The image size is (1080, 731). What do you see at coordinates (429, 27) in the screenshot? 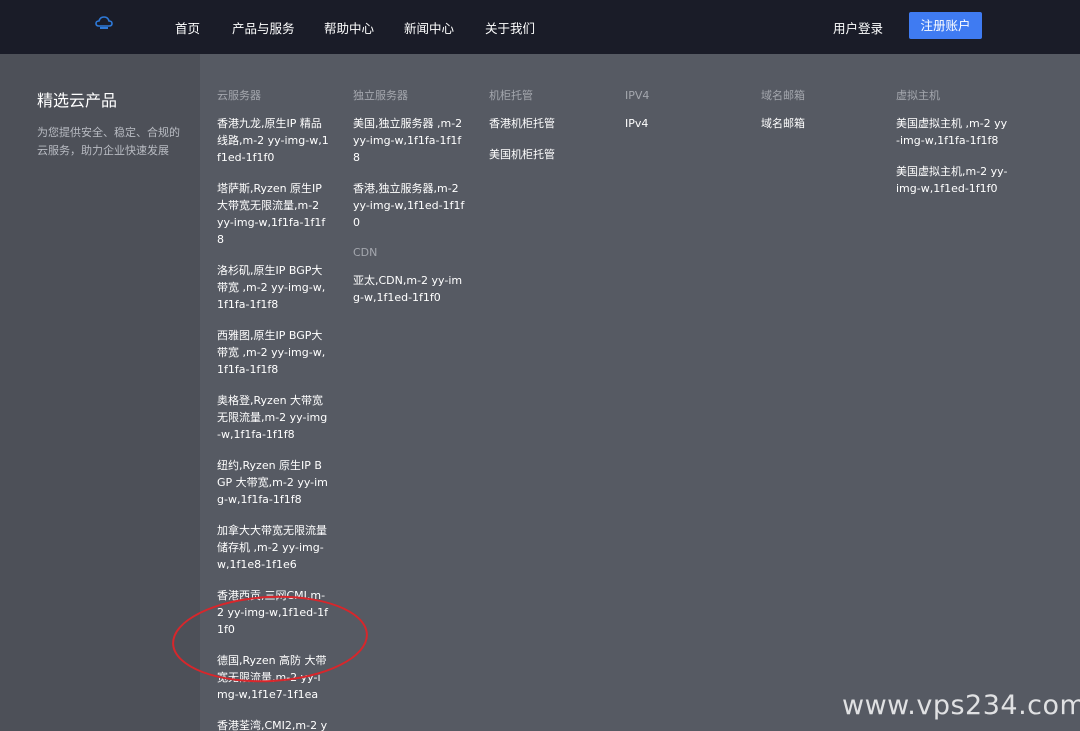
I see `nav-news-center: 新闻中心` at bounding box center [429, 27].